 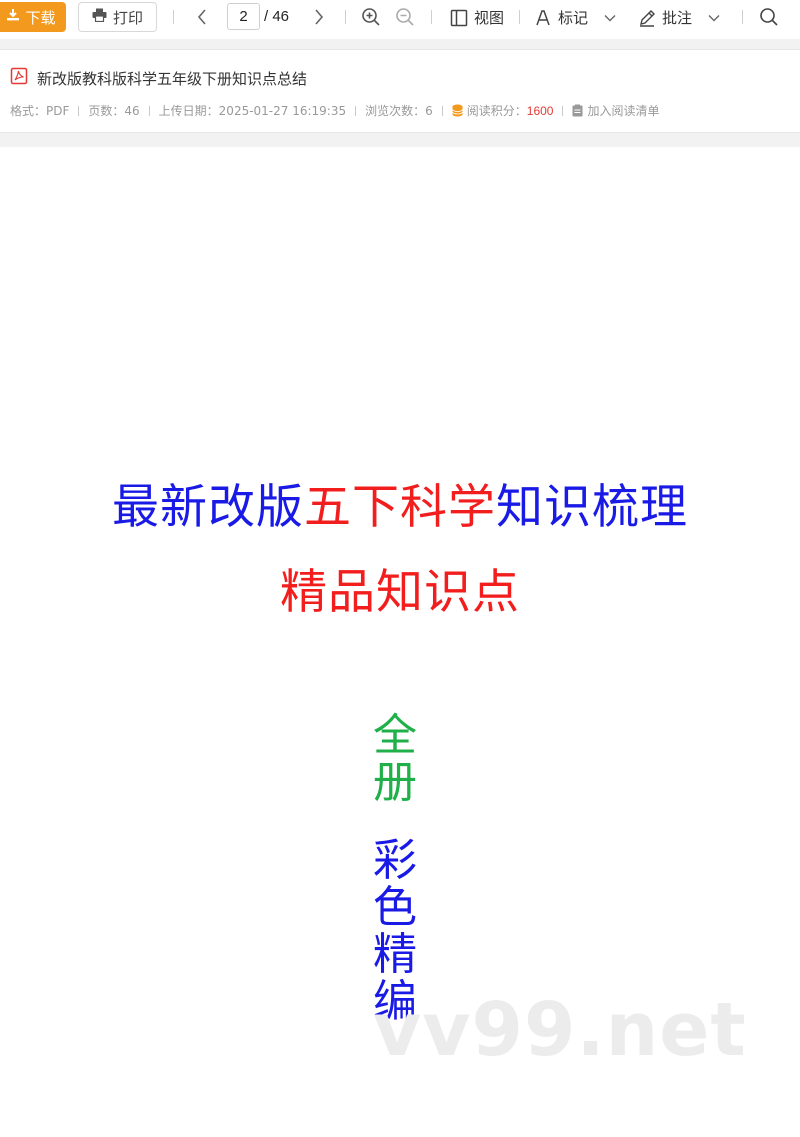 I want to click on zoom-out-button, so click(x=405, y=17).